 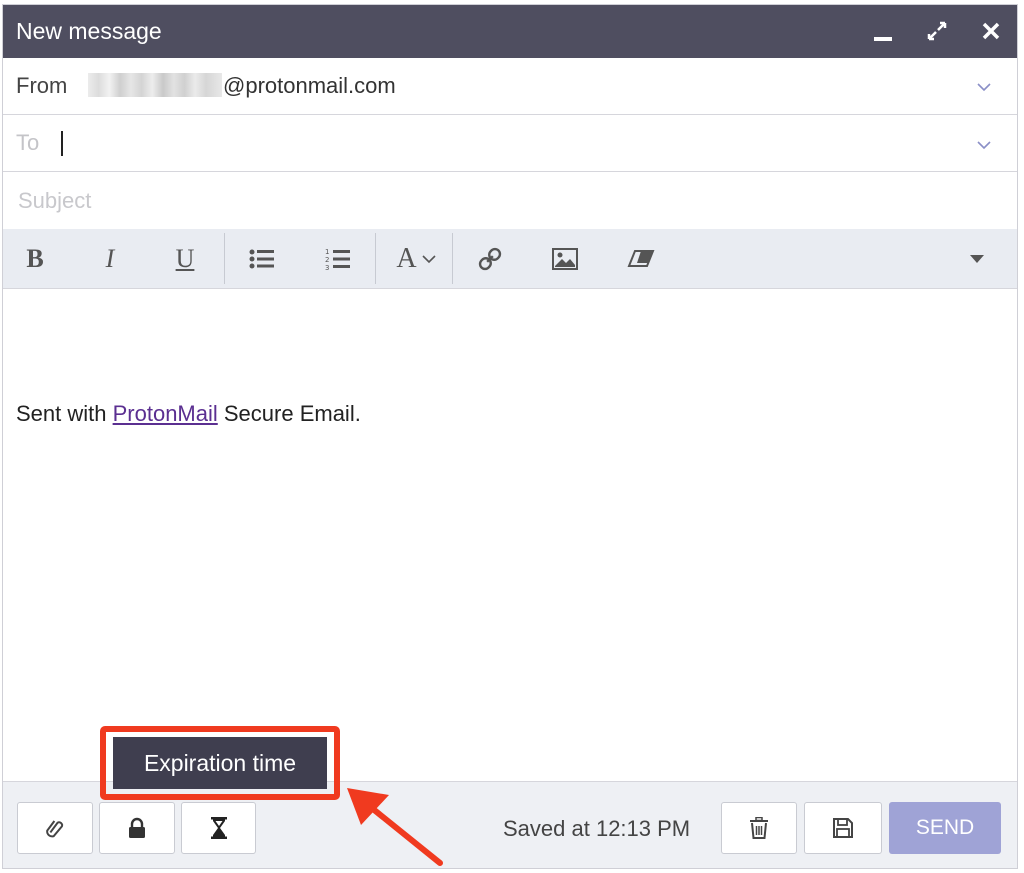 I want to click on underline-button: U, so click(x=185, y=258).